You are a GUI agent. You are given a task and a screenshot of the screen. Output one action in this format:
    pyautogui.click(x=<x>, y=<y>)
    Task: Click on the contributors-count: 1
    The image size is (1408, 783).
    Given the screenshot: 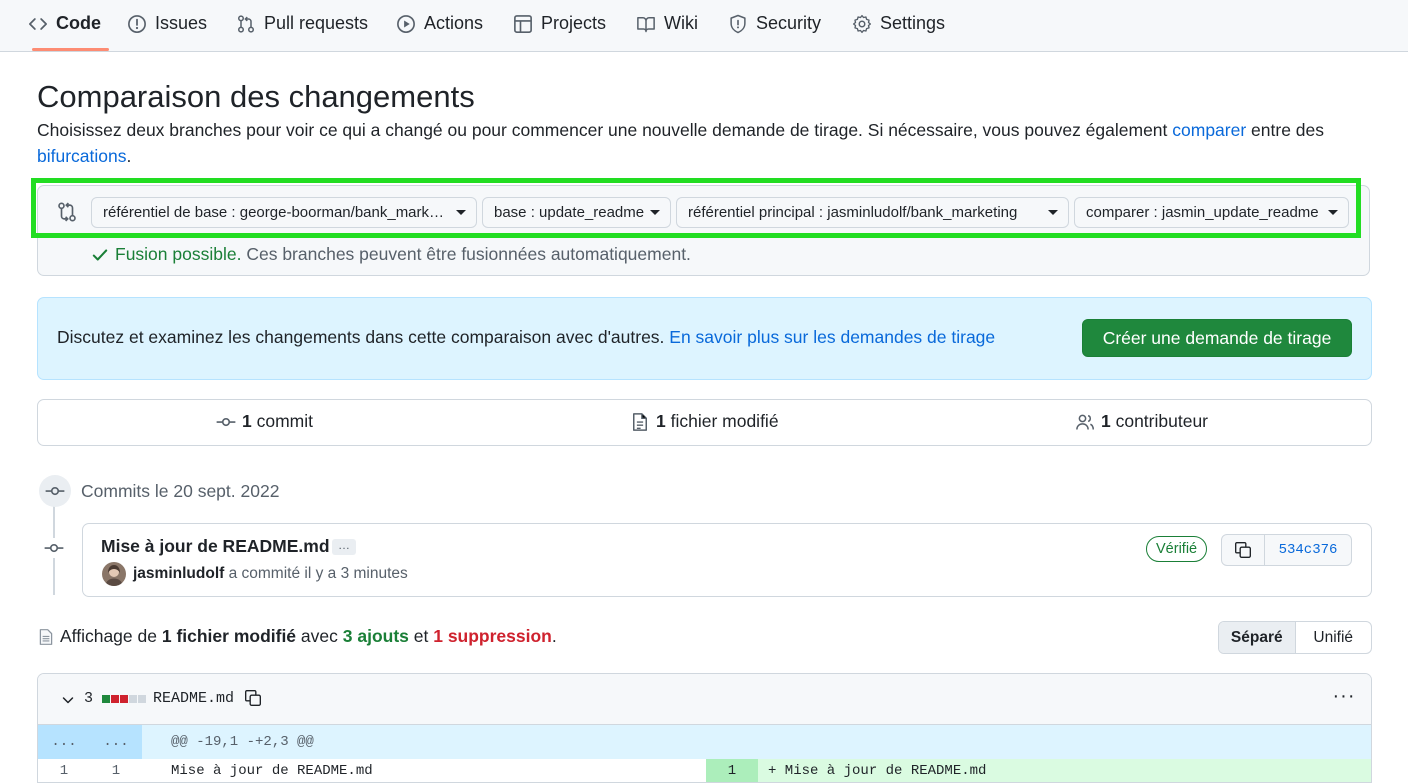 What is the action you would take?
    pyautogui.click(x=1106, y=421)
    